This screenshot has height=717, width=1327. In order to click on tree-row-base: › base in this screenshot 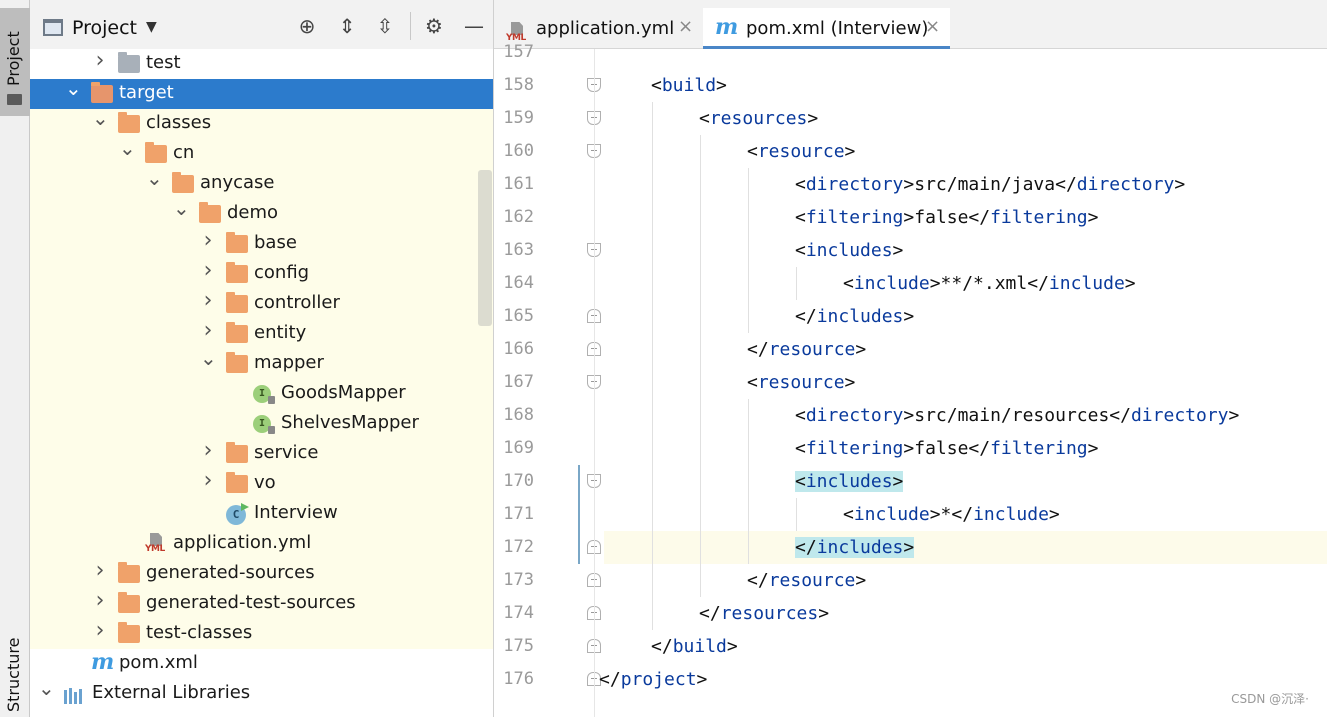, I will do `click(261, 244)`.